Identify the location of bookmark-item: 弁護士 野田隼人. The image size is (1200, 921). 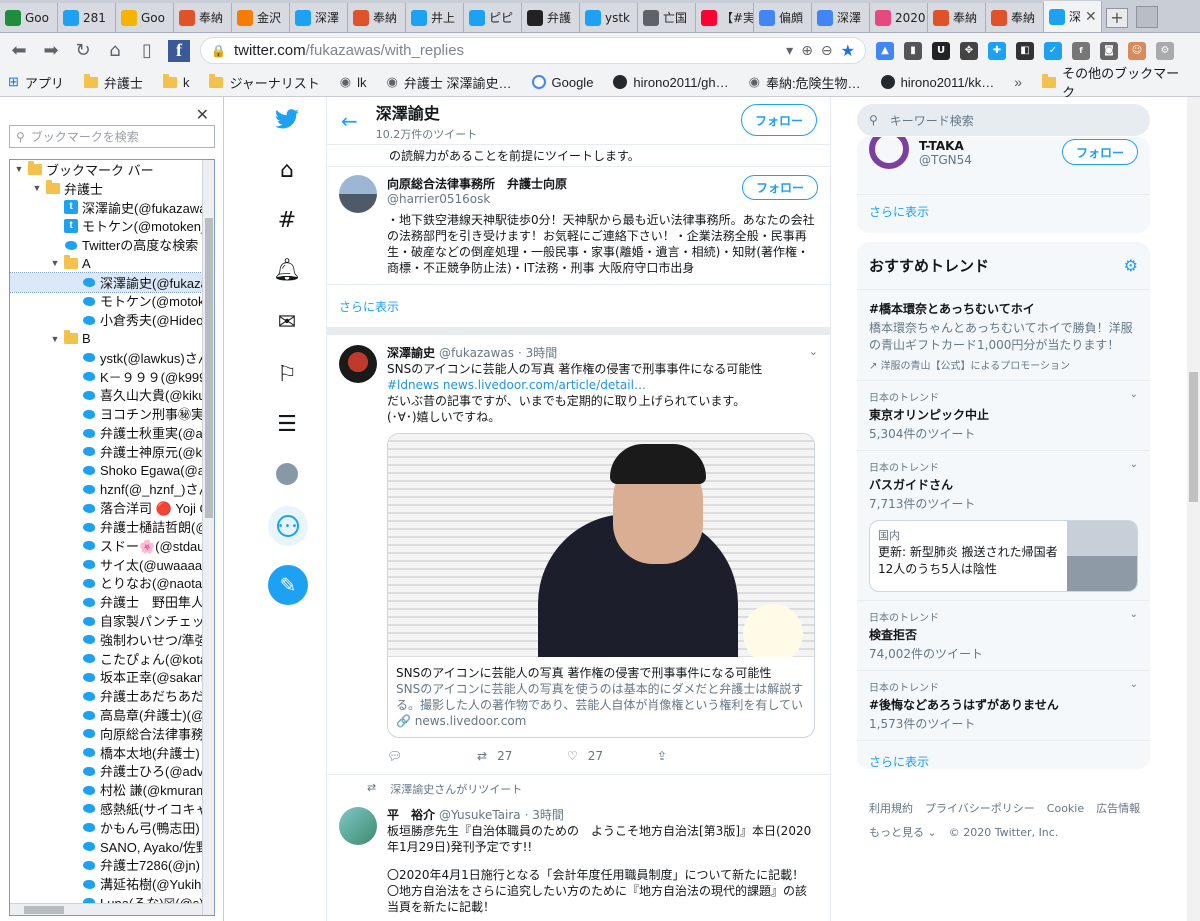
(106, 601).